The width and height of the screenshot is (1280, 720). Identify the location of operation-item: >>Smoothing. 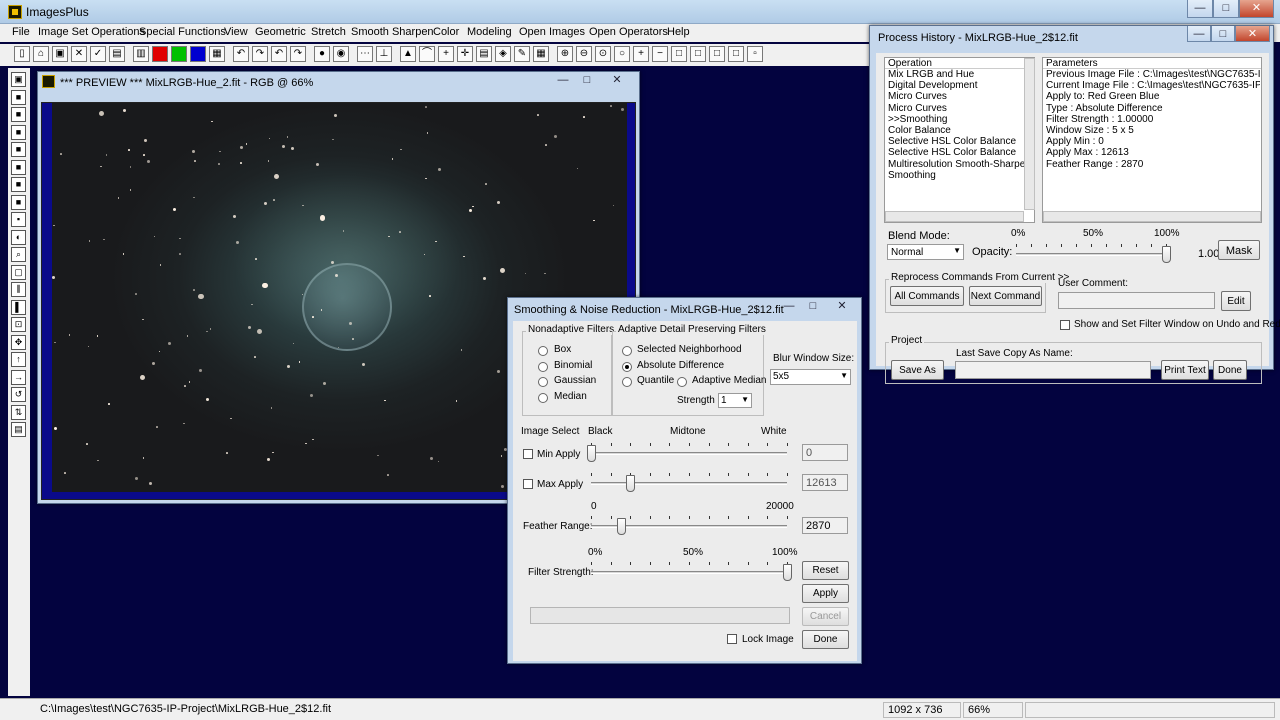
(956, 119).